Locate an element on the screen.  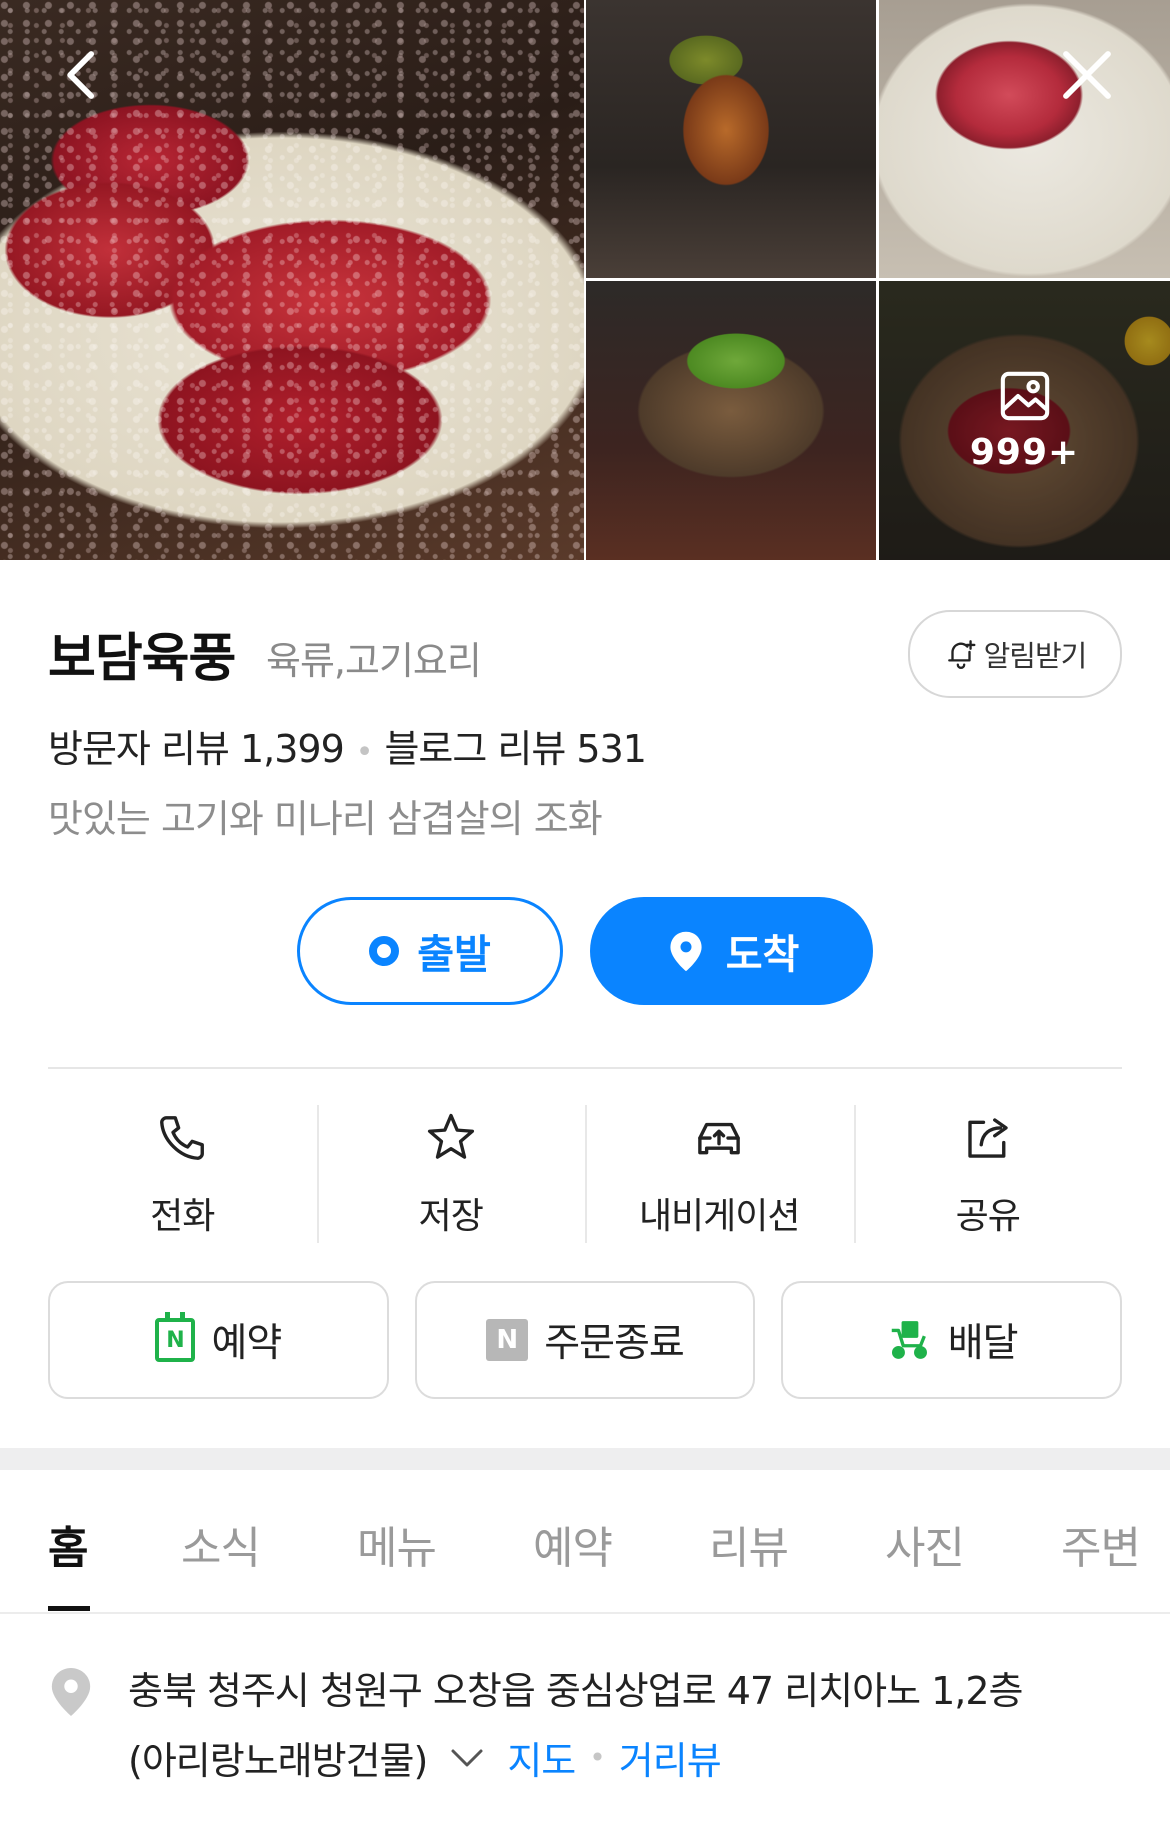
route-start-button: 출발 is located at coordinates (430, 951).